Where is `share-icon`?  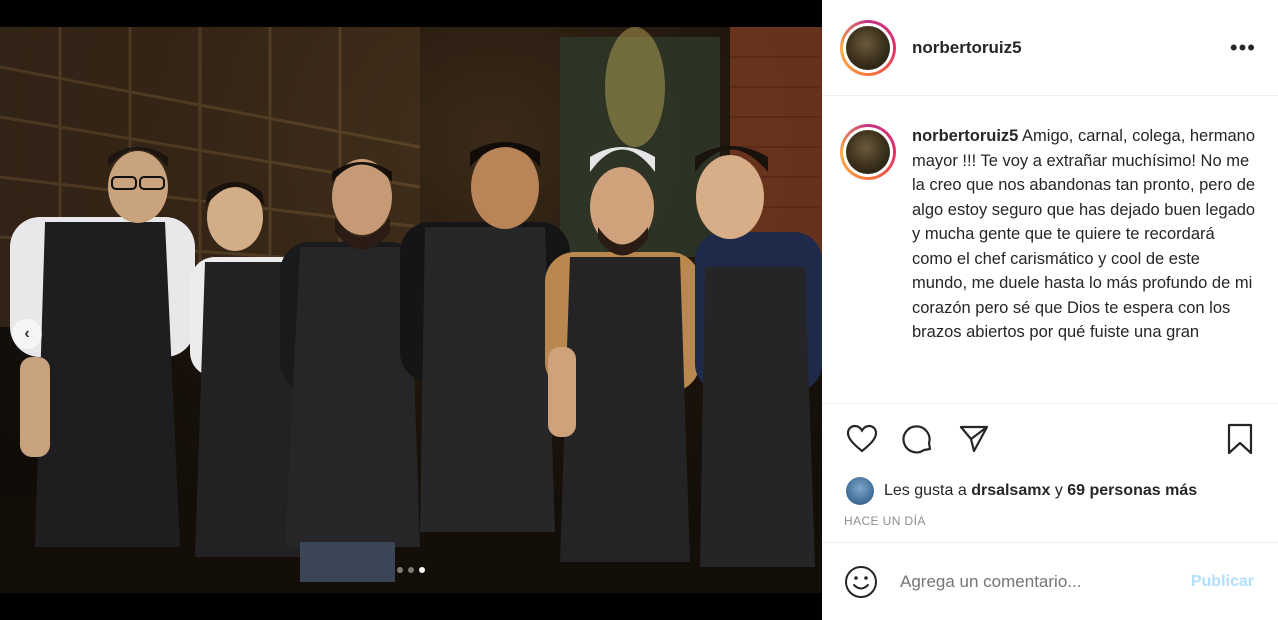
share-icon is located at coordinates (974, 439).